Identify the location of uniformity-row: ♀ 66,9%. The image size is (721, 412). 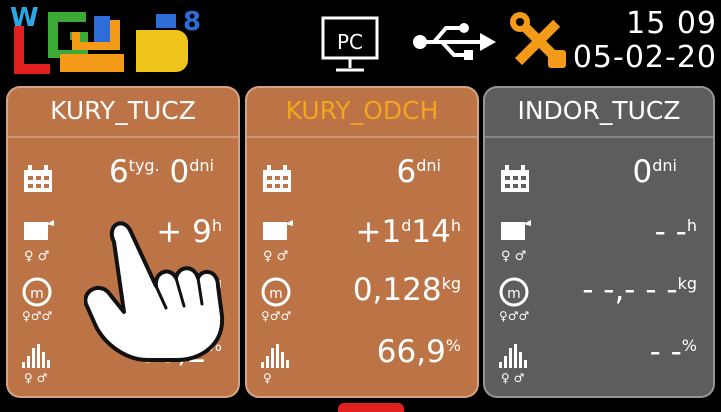
(362, 360).